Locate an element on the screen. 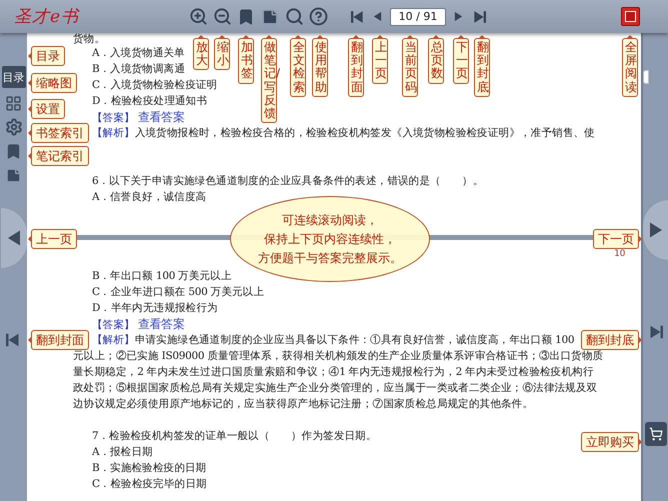  page-number-field: 10 / 91 is located at coordinates (418, 17).